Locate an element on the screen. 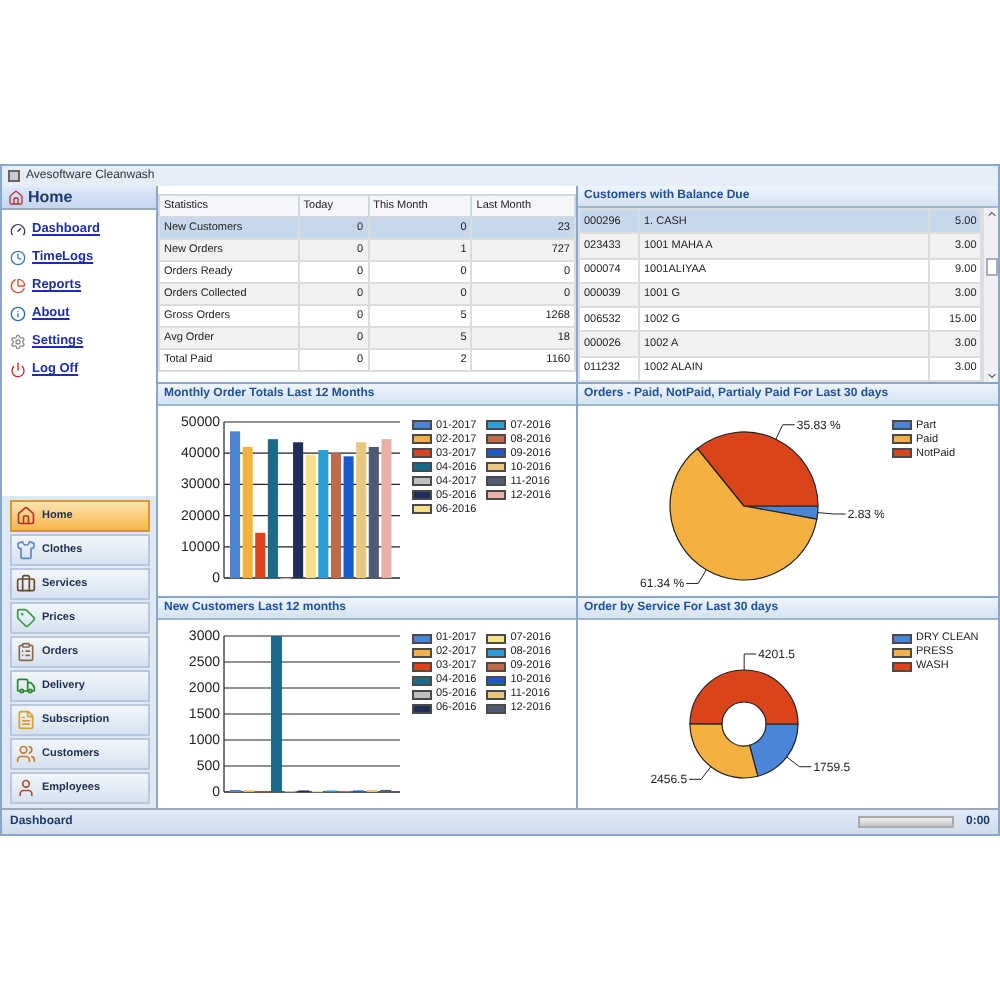 The height and width of the screenshot is (1000, 1000). sidebar-title: Home is located at coordinates (50, 197).